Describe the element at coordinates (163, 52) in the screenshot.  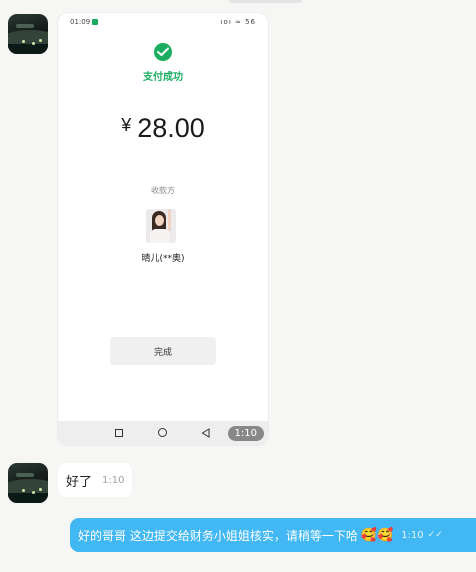
I see `wechat-pay-check-icon` at that location.